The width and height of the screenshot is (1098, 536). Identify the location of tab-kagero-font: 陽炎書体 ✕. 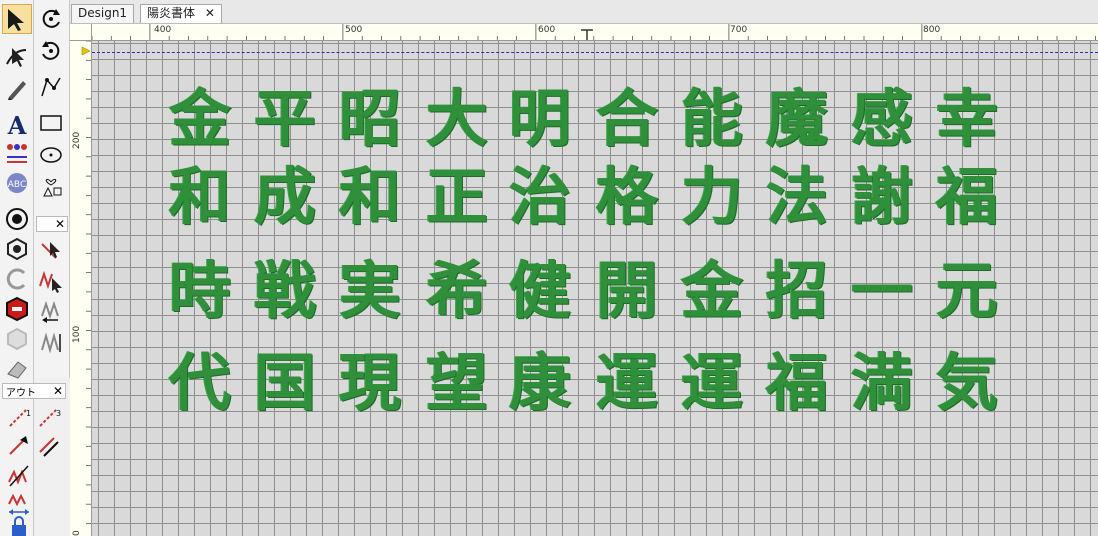
(181, 13).